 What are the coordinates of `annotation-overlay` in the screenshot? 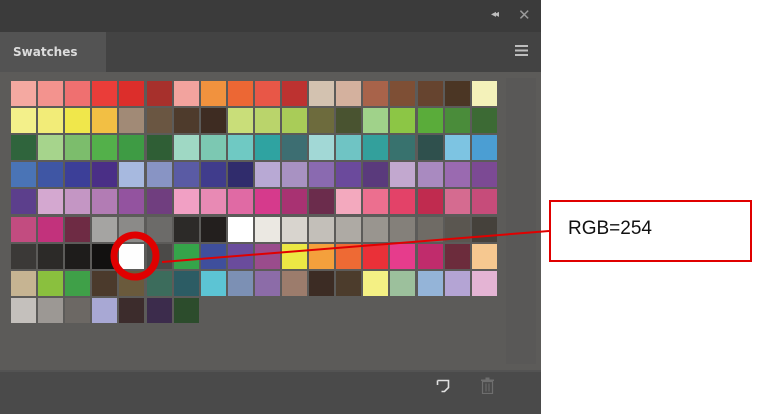 It's located at (330, 255).